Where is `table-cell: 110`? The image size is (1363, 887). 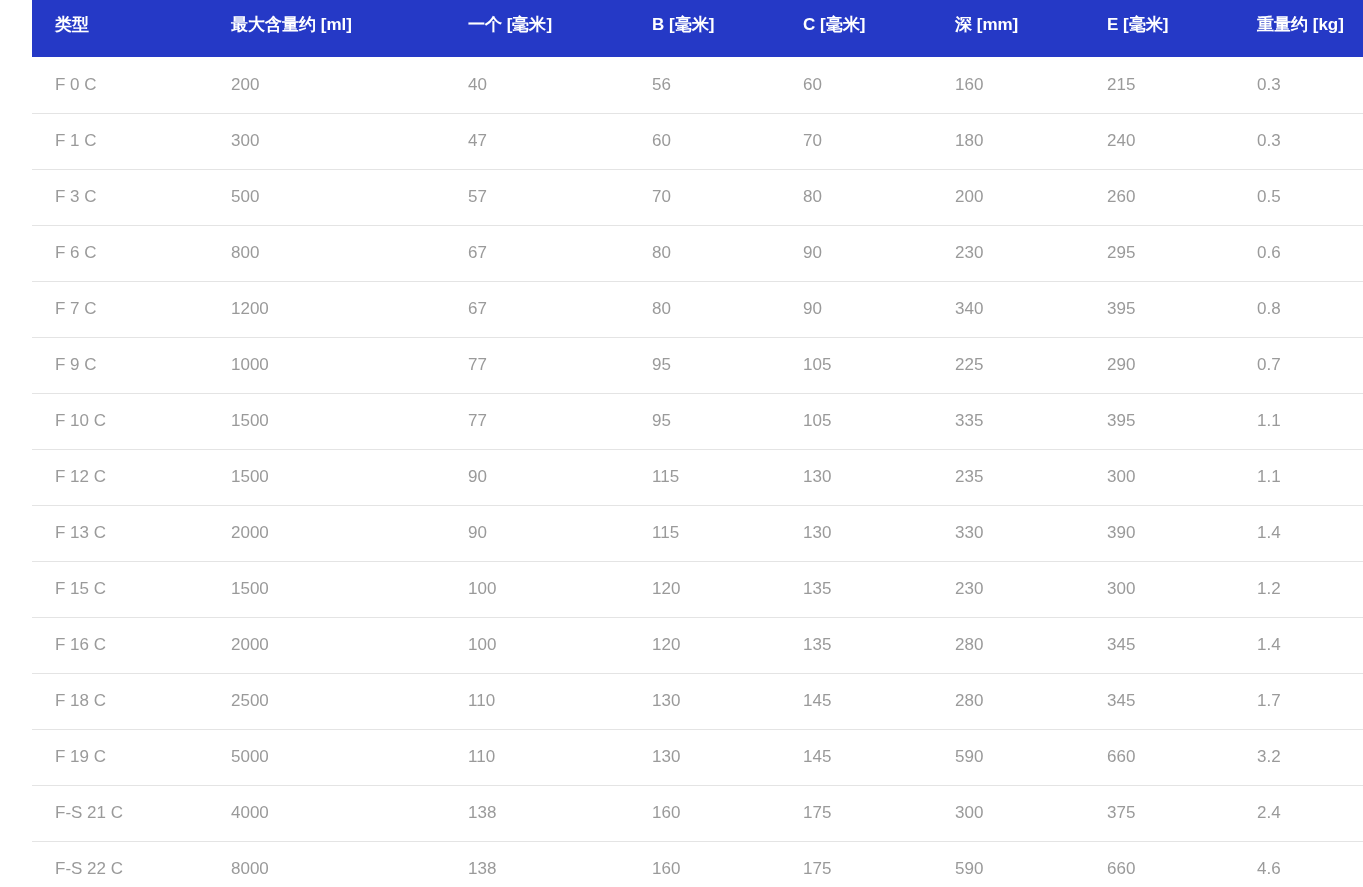 table-cell: 110 is located at coordinates (537, 757).